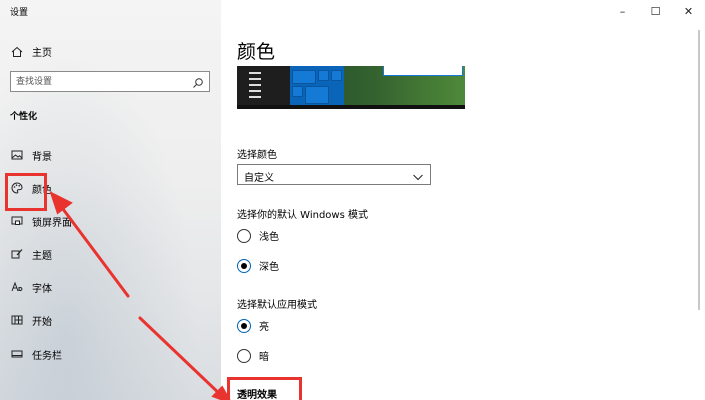 This screenshot has height=400, width=705. What do you see at coordinates (269, 237) in the screenshot?
I see `radio-label: 浅色` at bounding box center [269, 237].